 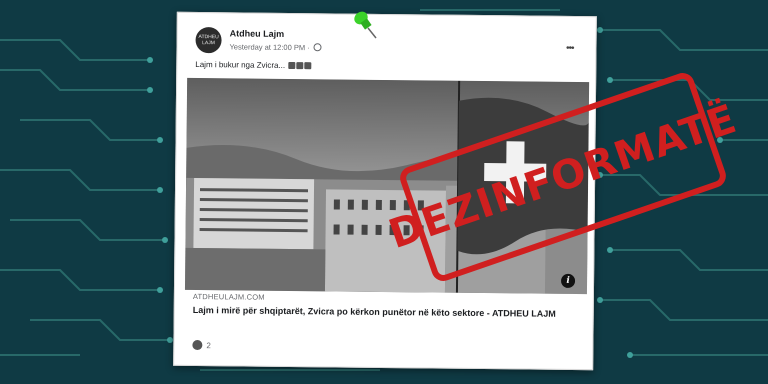 I want to click on link-domain: ATDHEULAJM.COM, so click(x=229, y=297).